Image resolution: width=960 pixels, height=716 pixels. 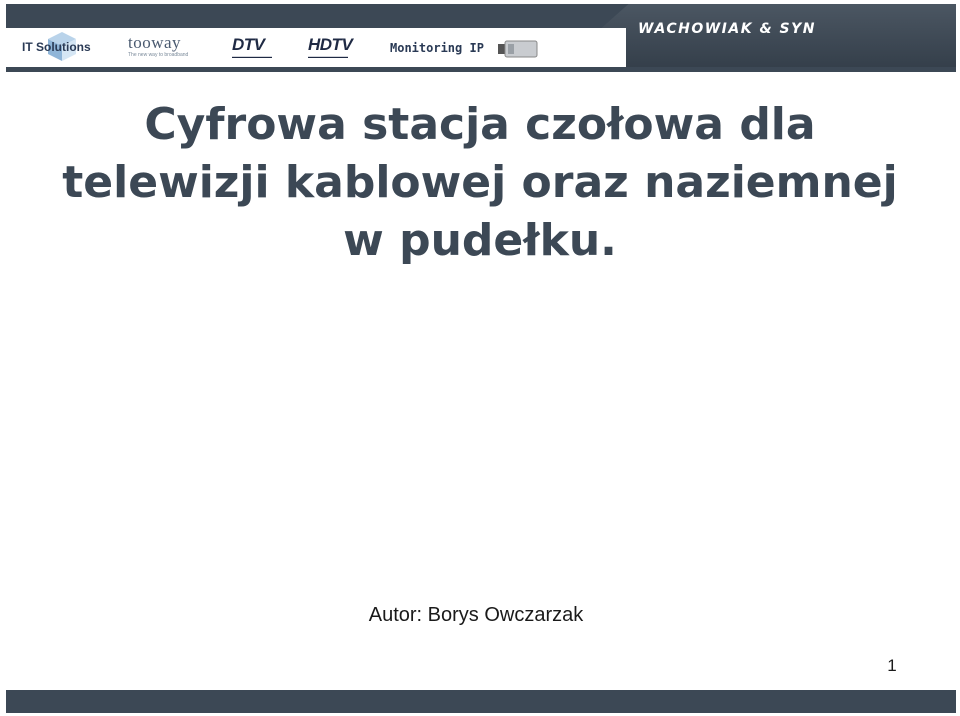 I want to click on hdtv-logo: HDTV ▬▬▬▬▬▬▬▬▬▬, so click(x=330, y=47).